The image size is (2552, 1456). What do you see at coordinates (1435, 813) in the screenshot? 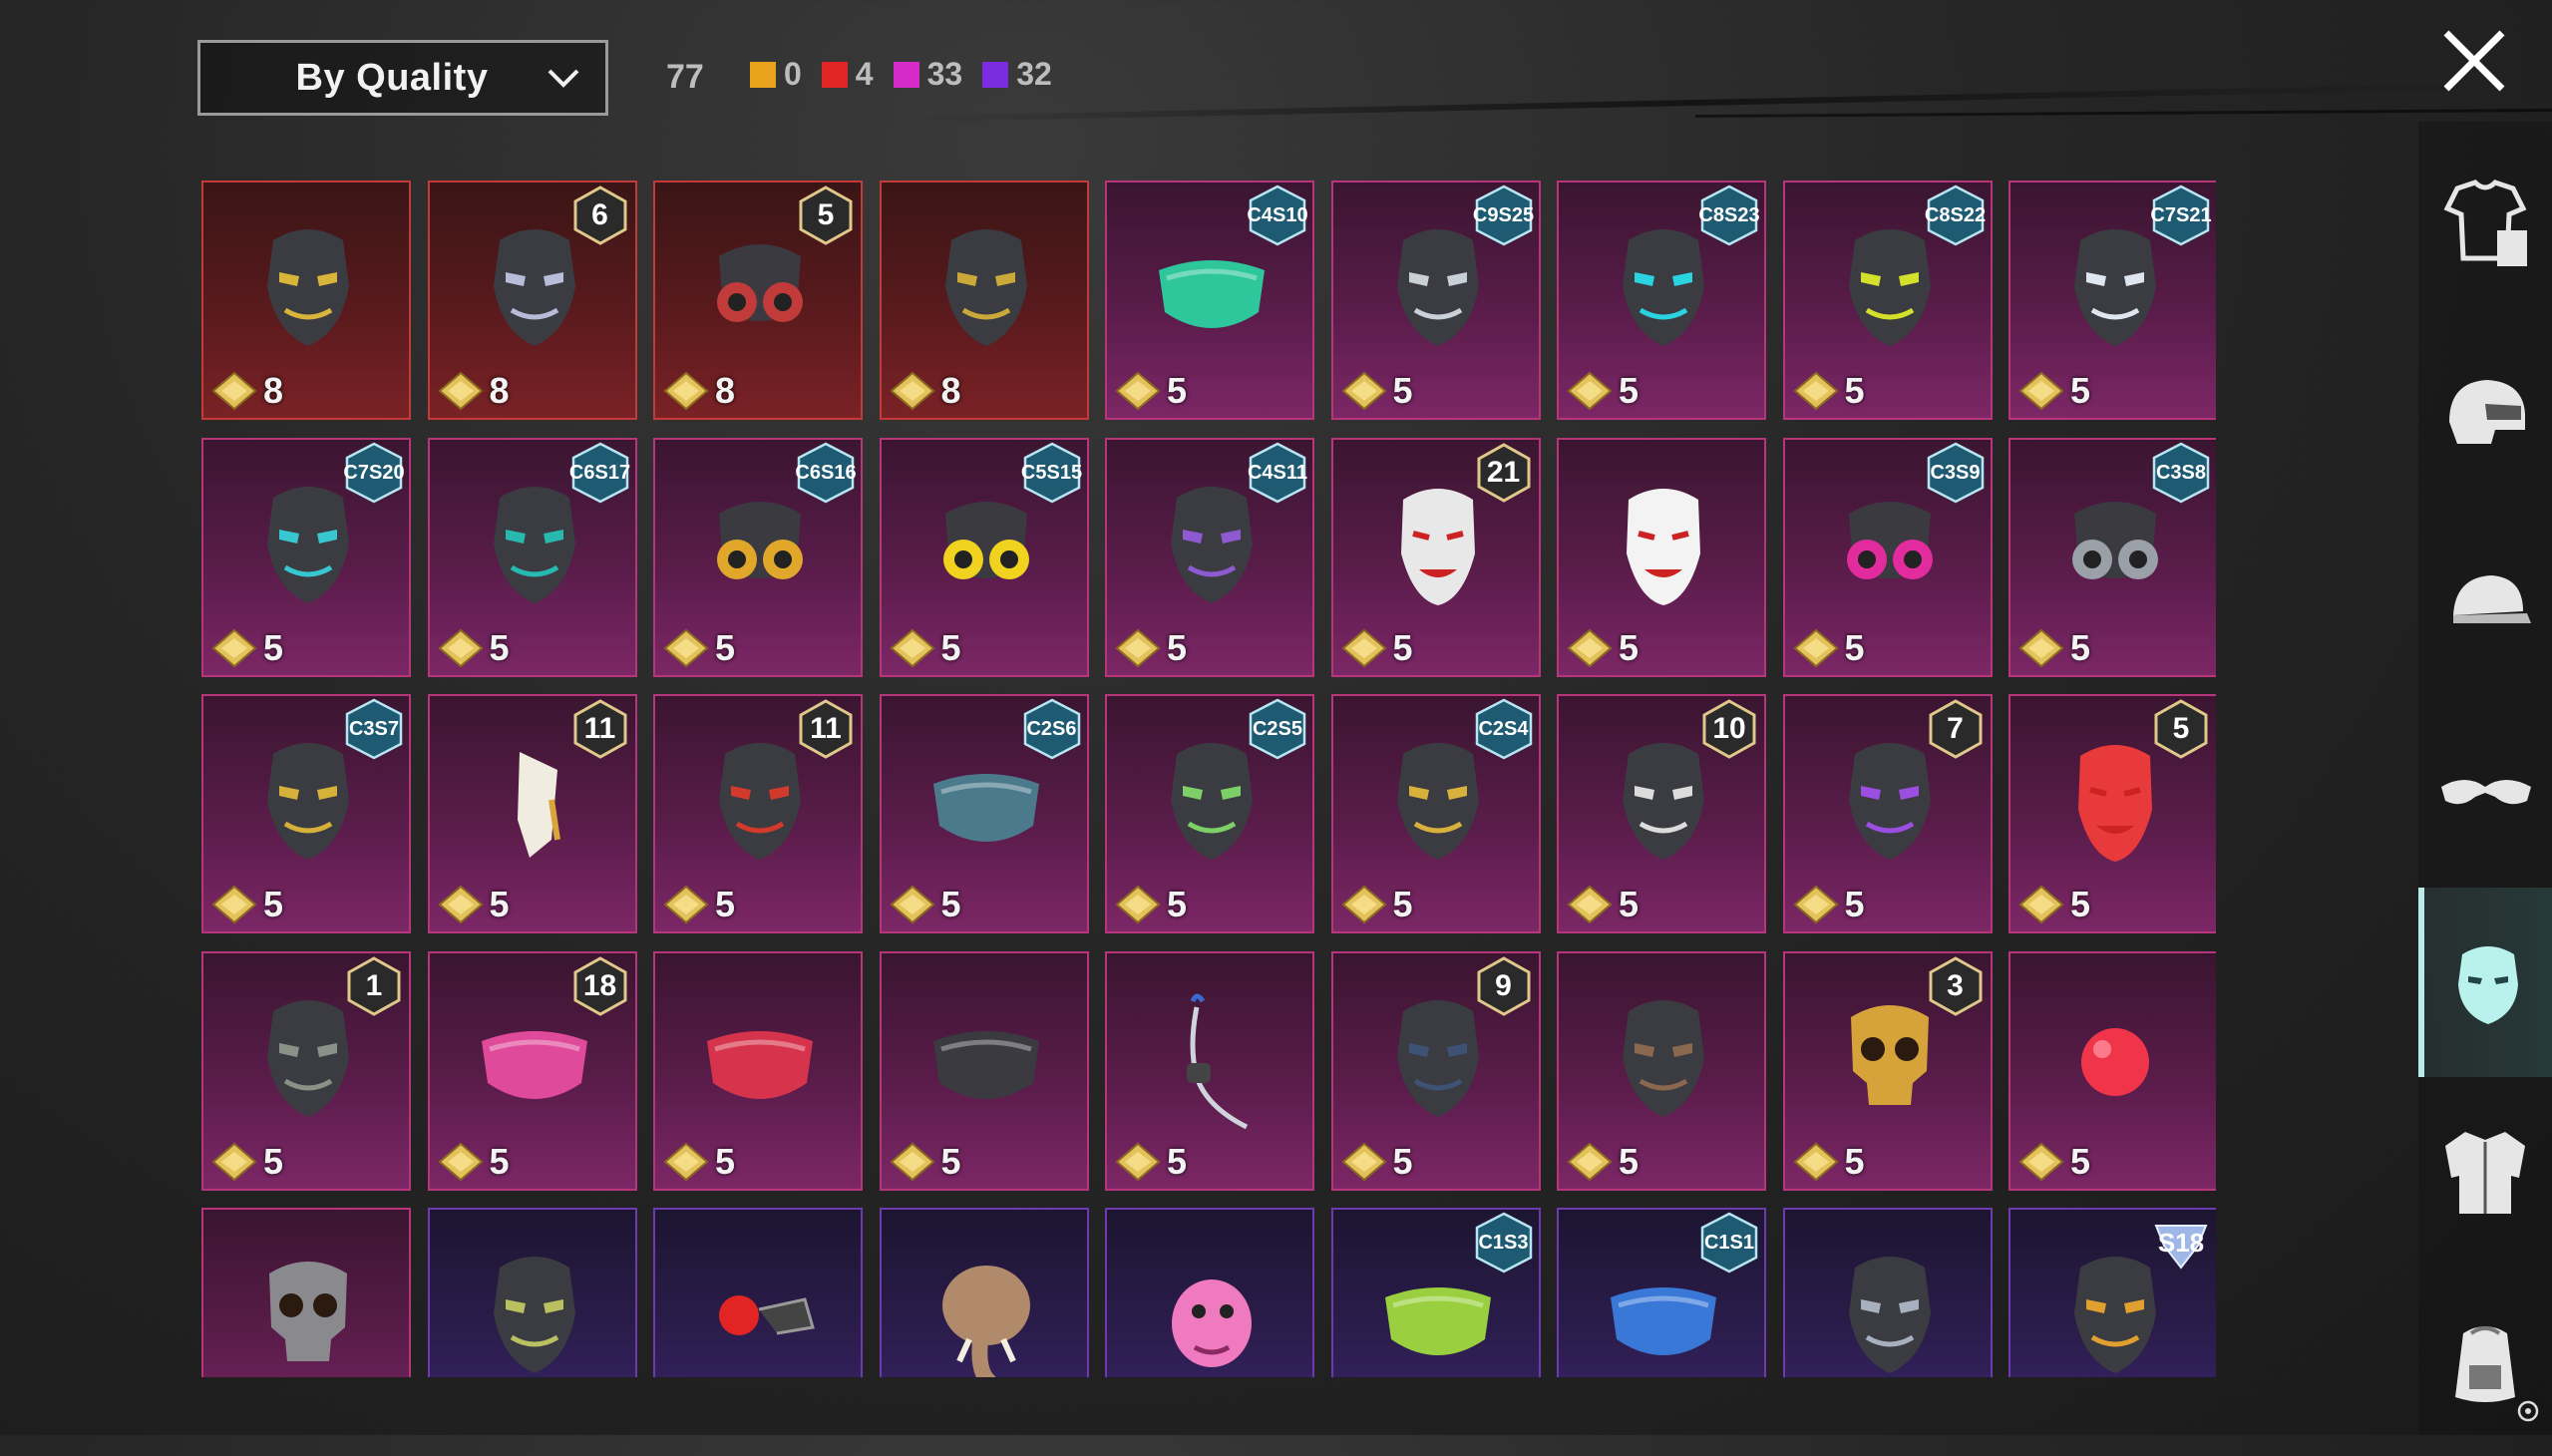
I see `item-card: 5 C2S4` at bounding box center [1435, 813].